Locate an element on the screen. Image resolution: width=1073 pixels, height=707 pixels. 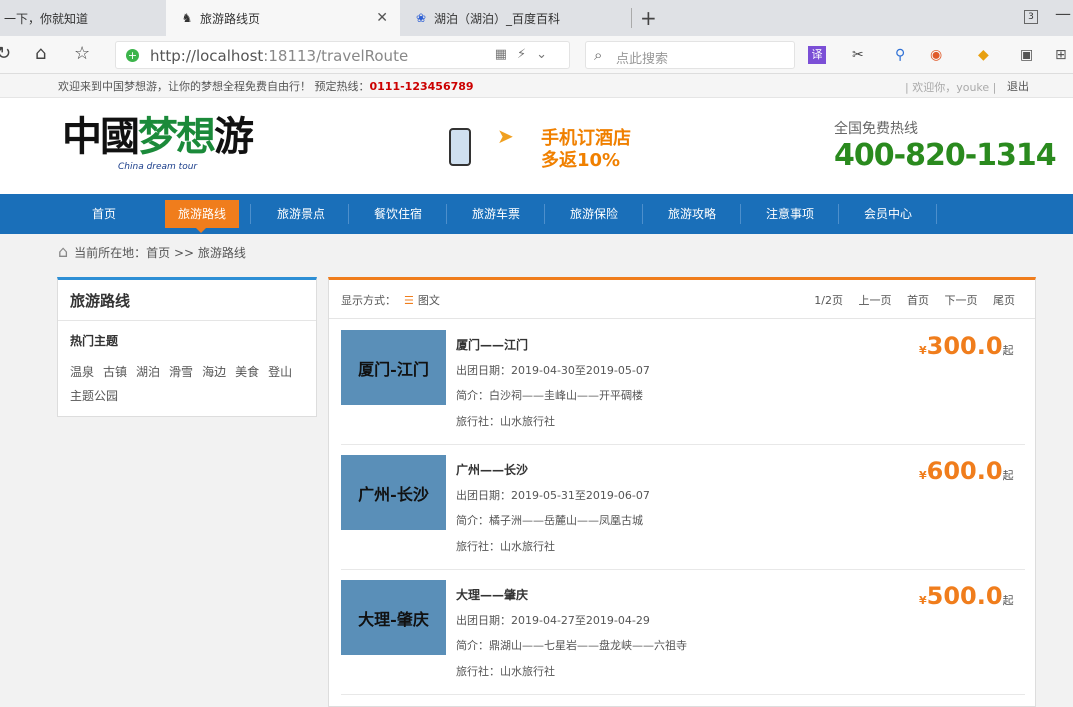
address-bar: + http://localhost:18113/travelRoute ▦⚡⌄ is located at coordinates (342, 55).